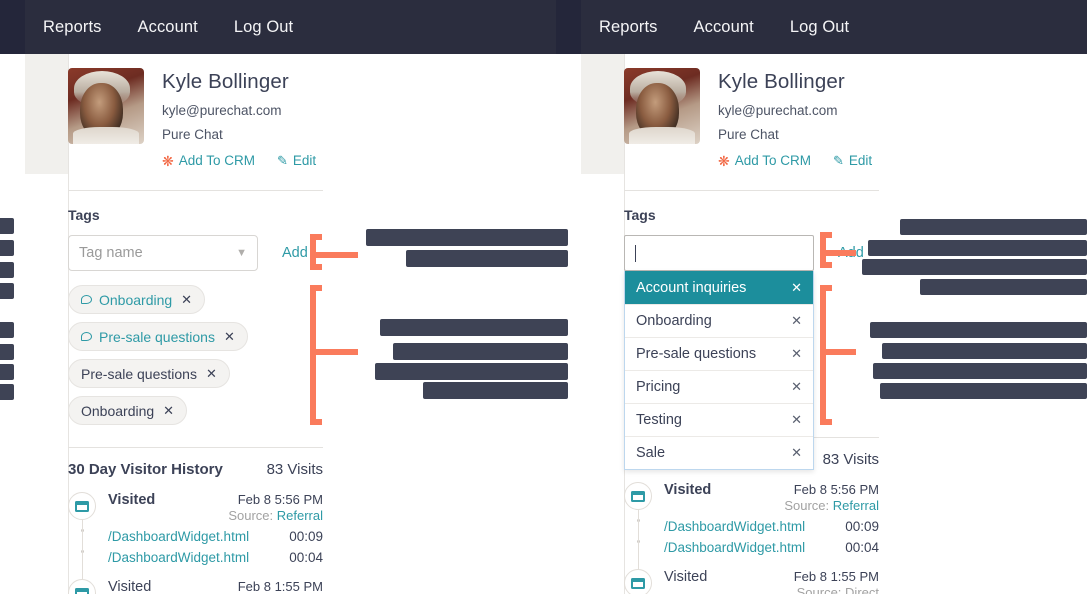 The image size is (1087, 594). What do you see at coordinates (862, 589) in the screenshot?
I see `visit-source-value: Direct` at bounding box center [862, 589].